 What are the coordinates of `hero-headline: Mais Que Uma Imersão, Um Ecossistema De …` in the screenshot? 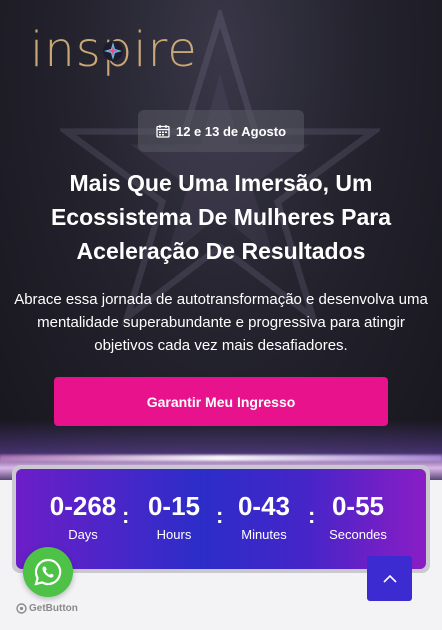 It's located at (221, 217).